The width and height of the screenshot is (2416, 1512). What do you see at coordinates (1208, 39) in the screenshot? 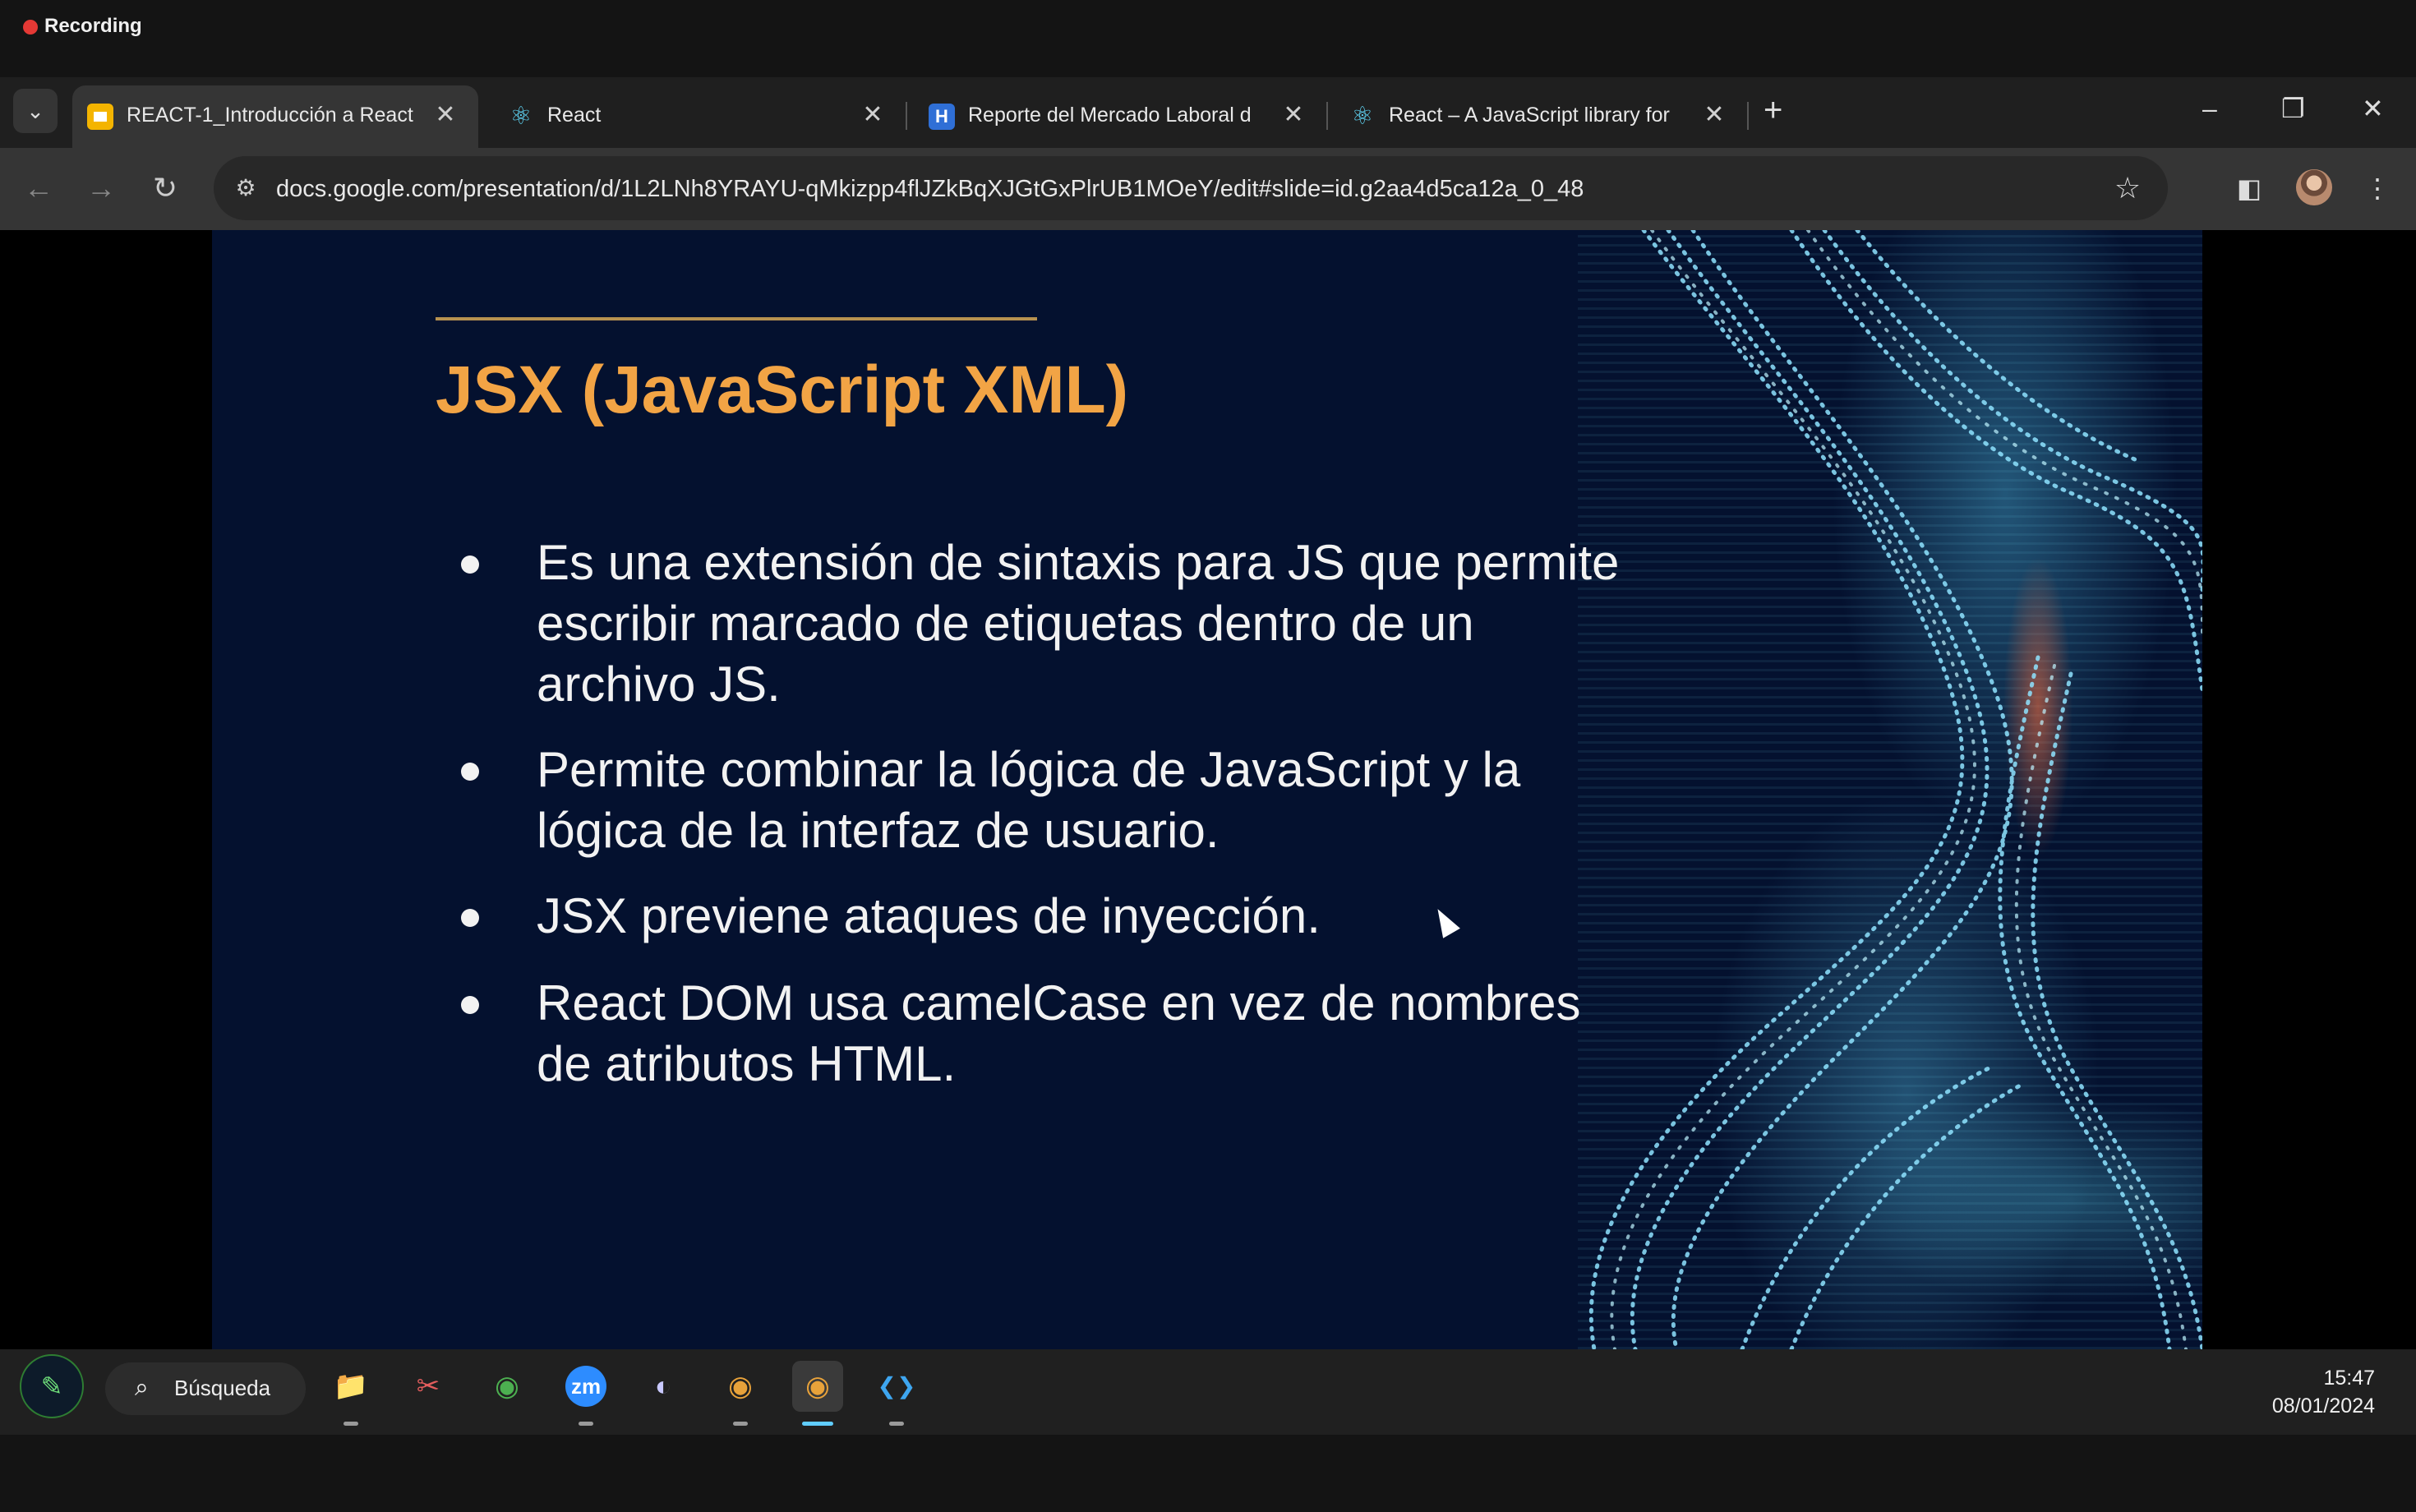
I see `recording-bar: Recording` at bounding box center [1208, 39].